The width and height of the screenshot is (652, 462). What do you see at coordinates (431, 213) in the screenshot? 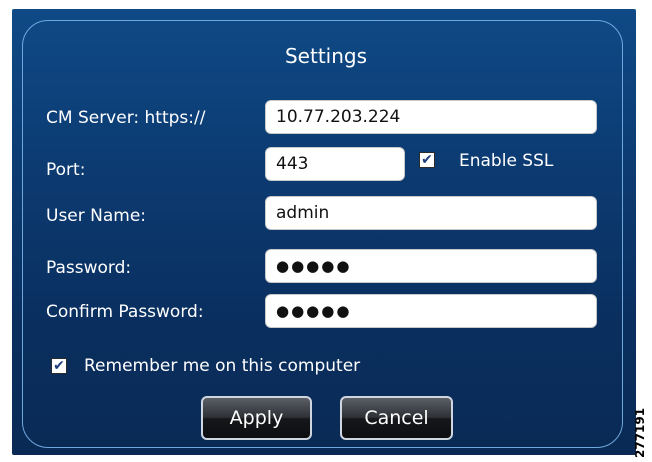
I see `user-name-input: admin` at bounding box center [431, 213].